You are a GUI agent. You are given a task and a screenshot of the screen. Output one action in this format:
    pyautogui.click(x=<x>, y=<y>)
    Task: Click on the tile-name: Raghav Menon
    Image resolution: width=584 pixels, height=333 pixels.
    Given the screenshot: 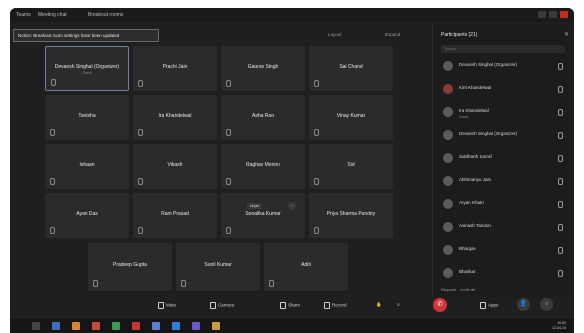 What is the action you would take?
    pyautogui.click(x=263, y=165)
    